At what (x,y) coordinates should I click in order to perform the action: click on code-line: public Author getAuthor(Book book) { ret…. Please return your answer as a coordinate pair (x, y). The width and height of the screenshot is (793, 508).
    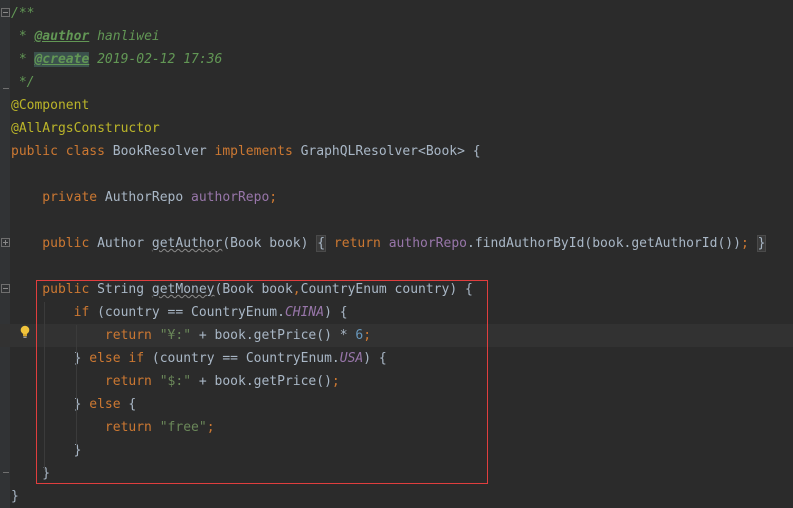
    Looking at the image, I should click on (396, 243).